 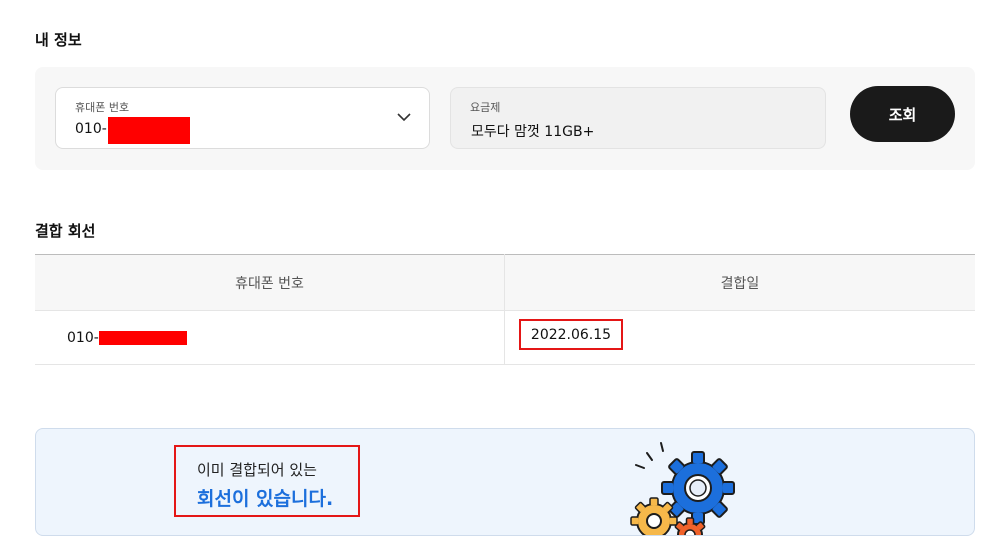 I want to click on banner-line2: 회선이 있습니다., so click(x=265, y=499).